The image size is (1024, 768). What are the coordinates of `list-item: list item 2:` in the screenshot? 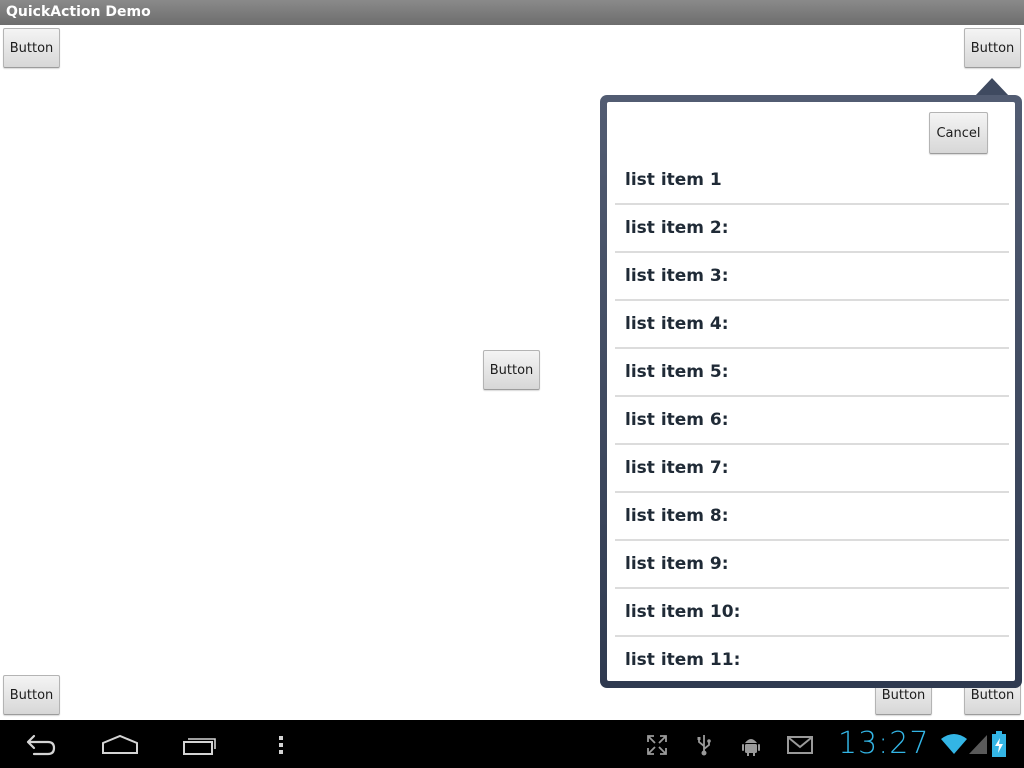 It's located at (812, 229).